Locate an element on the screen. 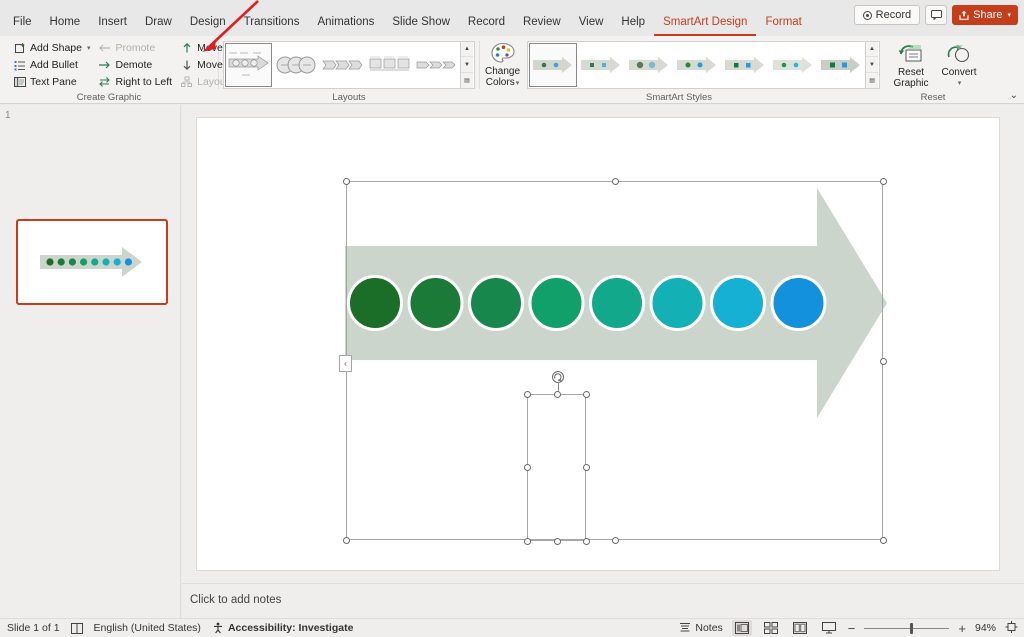 The height and width of the screenshot is (637, 1024). zoom-in-button: + is located at coordinates (962, 628).